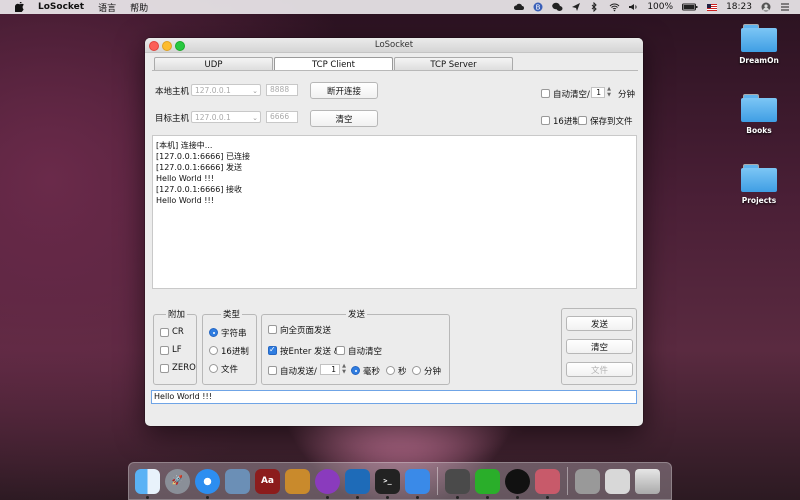 This screenshot has width=800, height=500. Describe the element at coordinates (226, 117) in the screenshot. I see `target-ip-combo: 127.0.0.1 ⌄` at that location.